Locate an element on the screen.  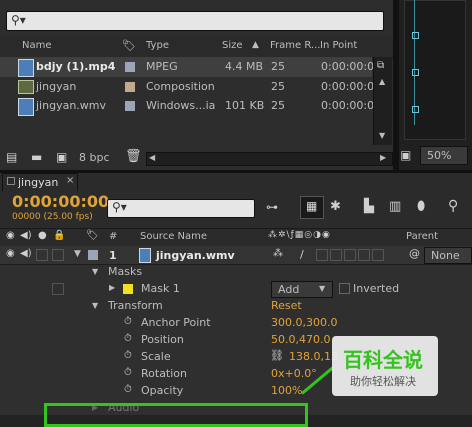
close-icon: × is located at coordinates (70, 180).